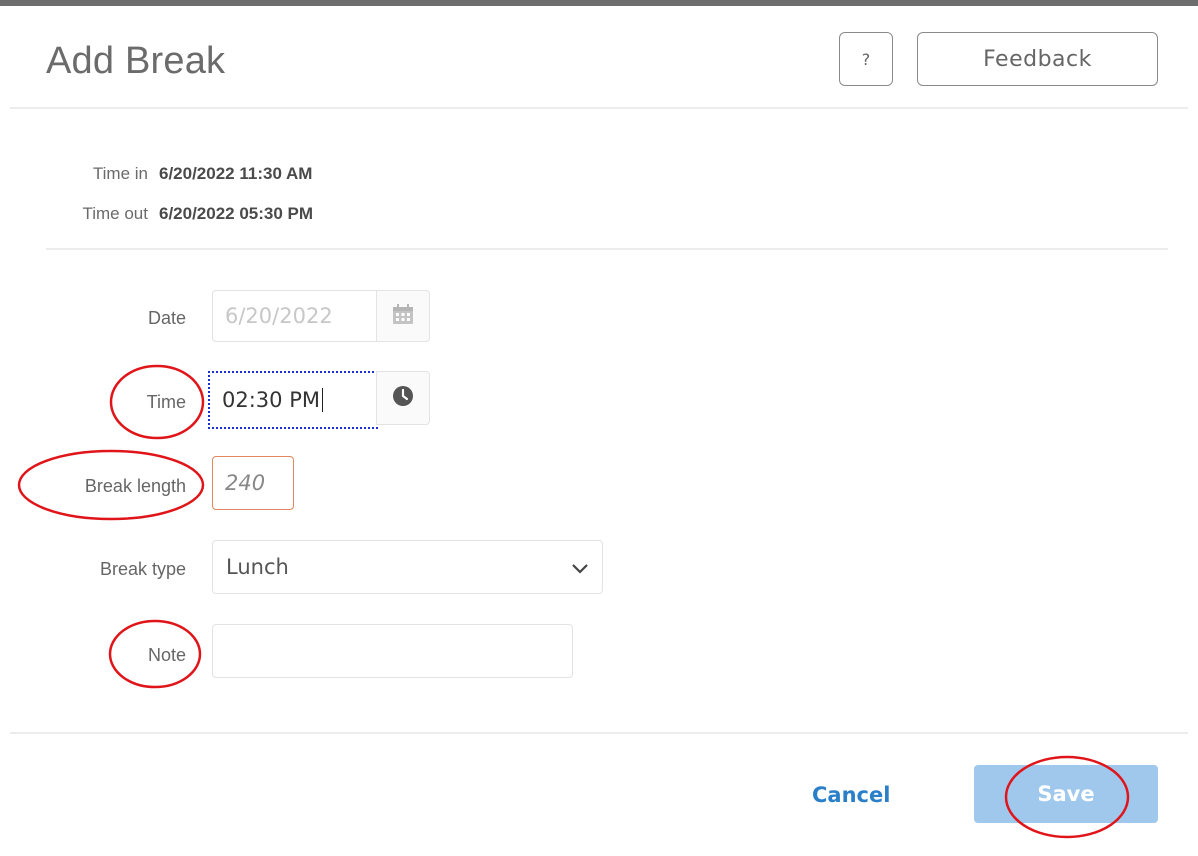 This screenshot has width=1198, height=856. What do you see at coordinates (607, 249) in the screenshot?
I see `info-divider` at bounding box center [607, 249].